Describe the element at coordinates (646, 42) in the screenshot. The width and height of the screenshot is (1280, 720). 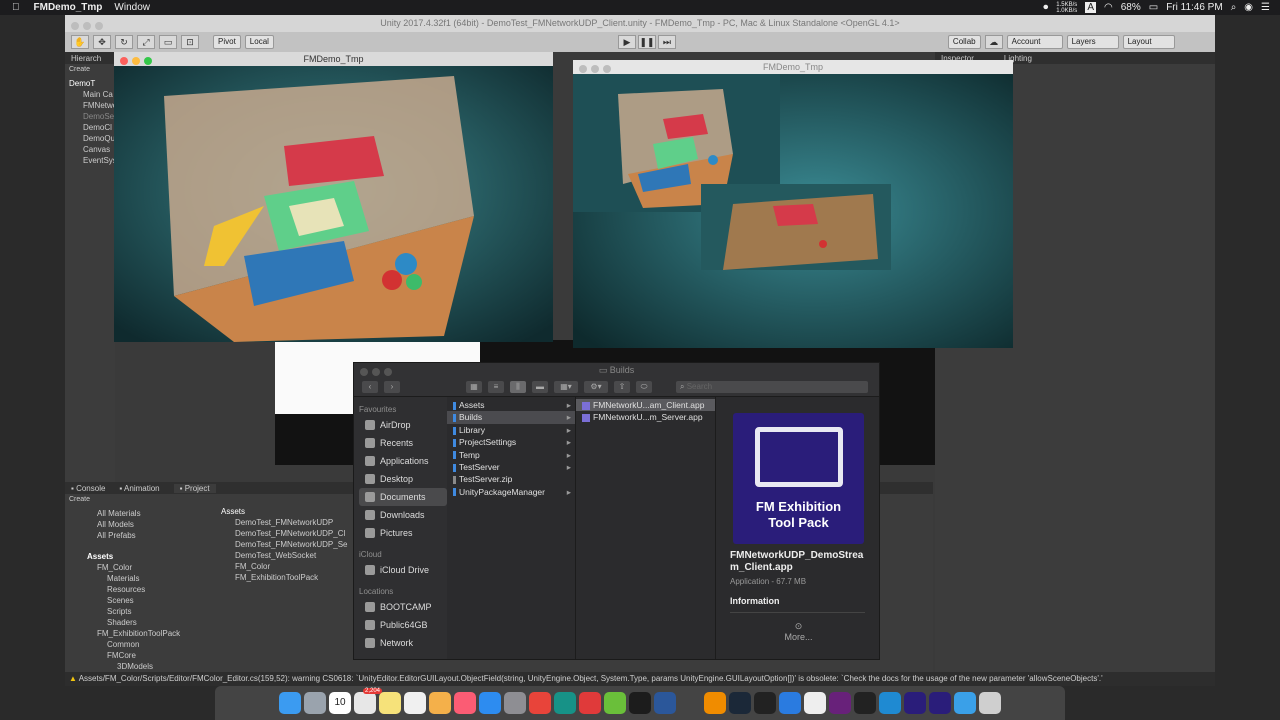
I see `pause-button: ❚❚` at that location.